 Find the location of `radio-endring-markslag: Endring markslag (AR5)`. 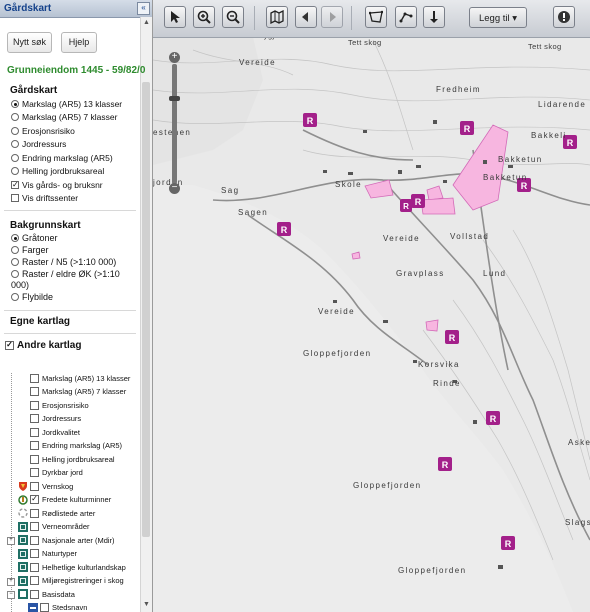

radio-endring-markslag: Endring markslag (AR5) is located at coordinates (62, 158).